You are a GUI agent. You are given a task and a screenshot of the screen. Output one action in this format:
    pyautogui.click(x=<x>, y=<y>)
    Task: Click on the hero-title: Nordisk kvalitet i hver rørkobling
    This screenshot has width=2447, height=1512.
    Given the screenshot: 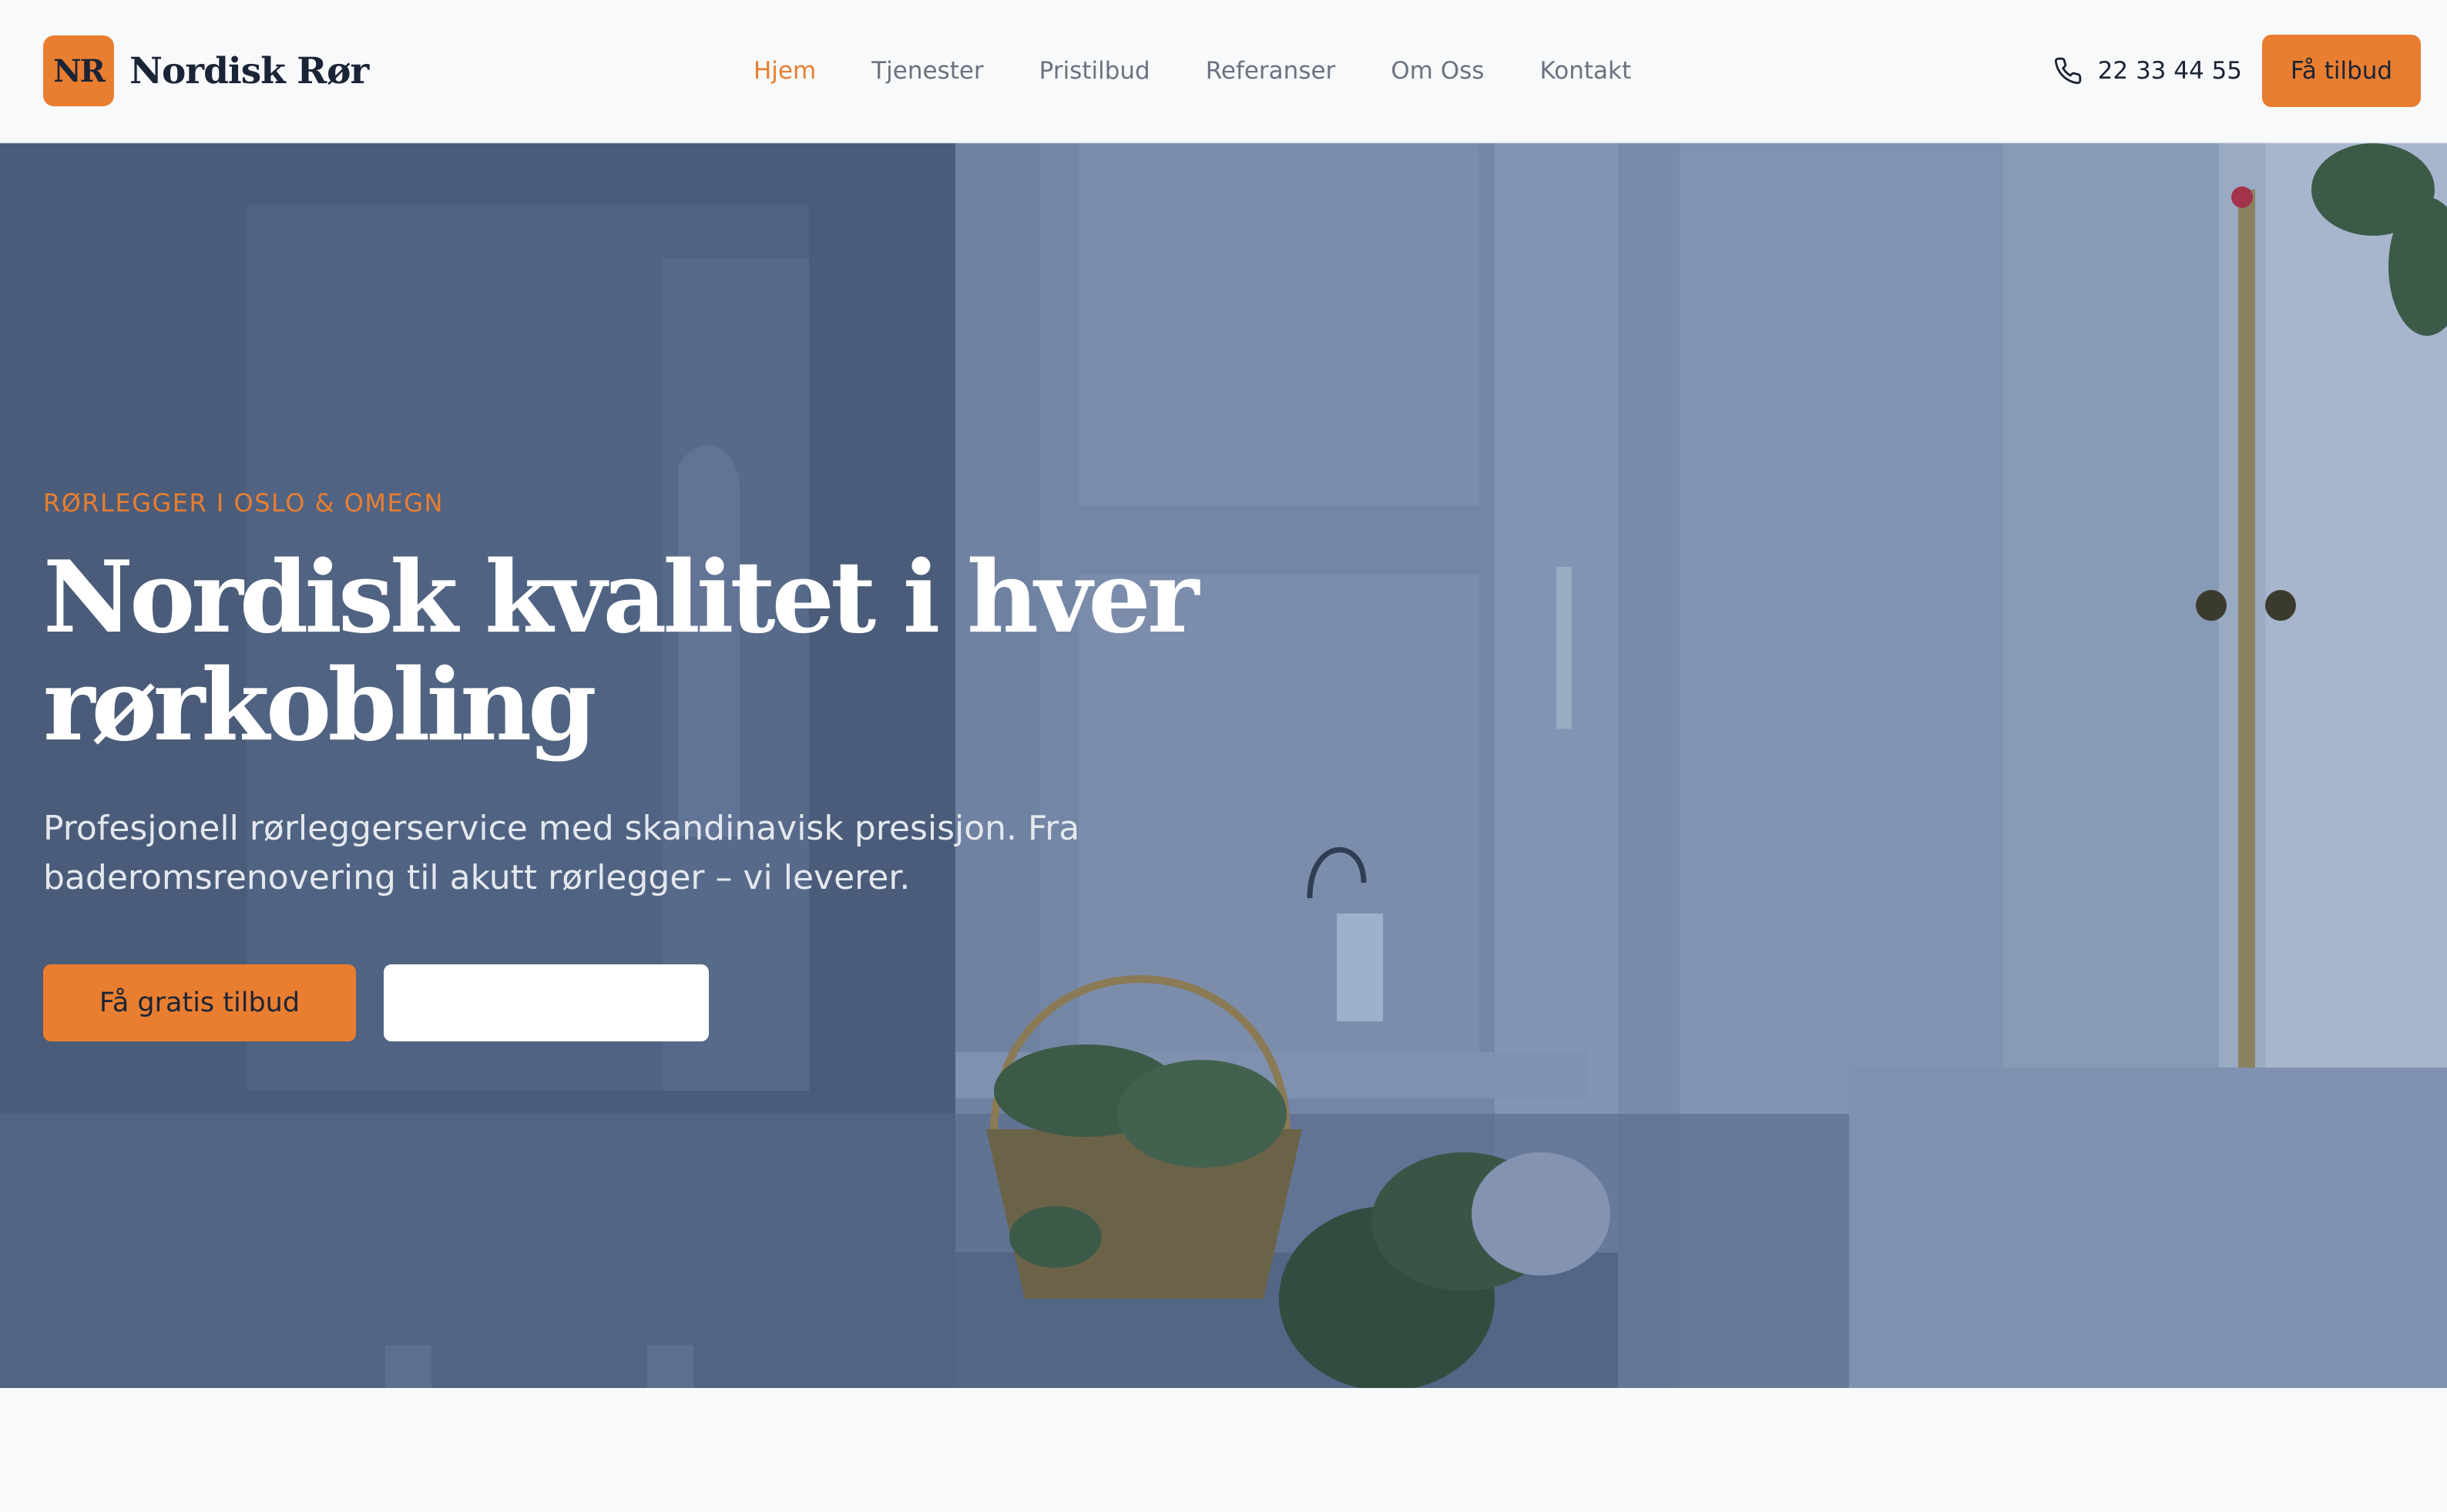 What is the action you would take?
    pyautogui.click(x=621, y=651)
    